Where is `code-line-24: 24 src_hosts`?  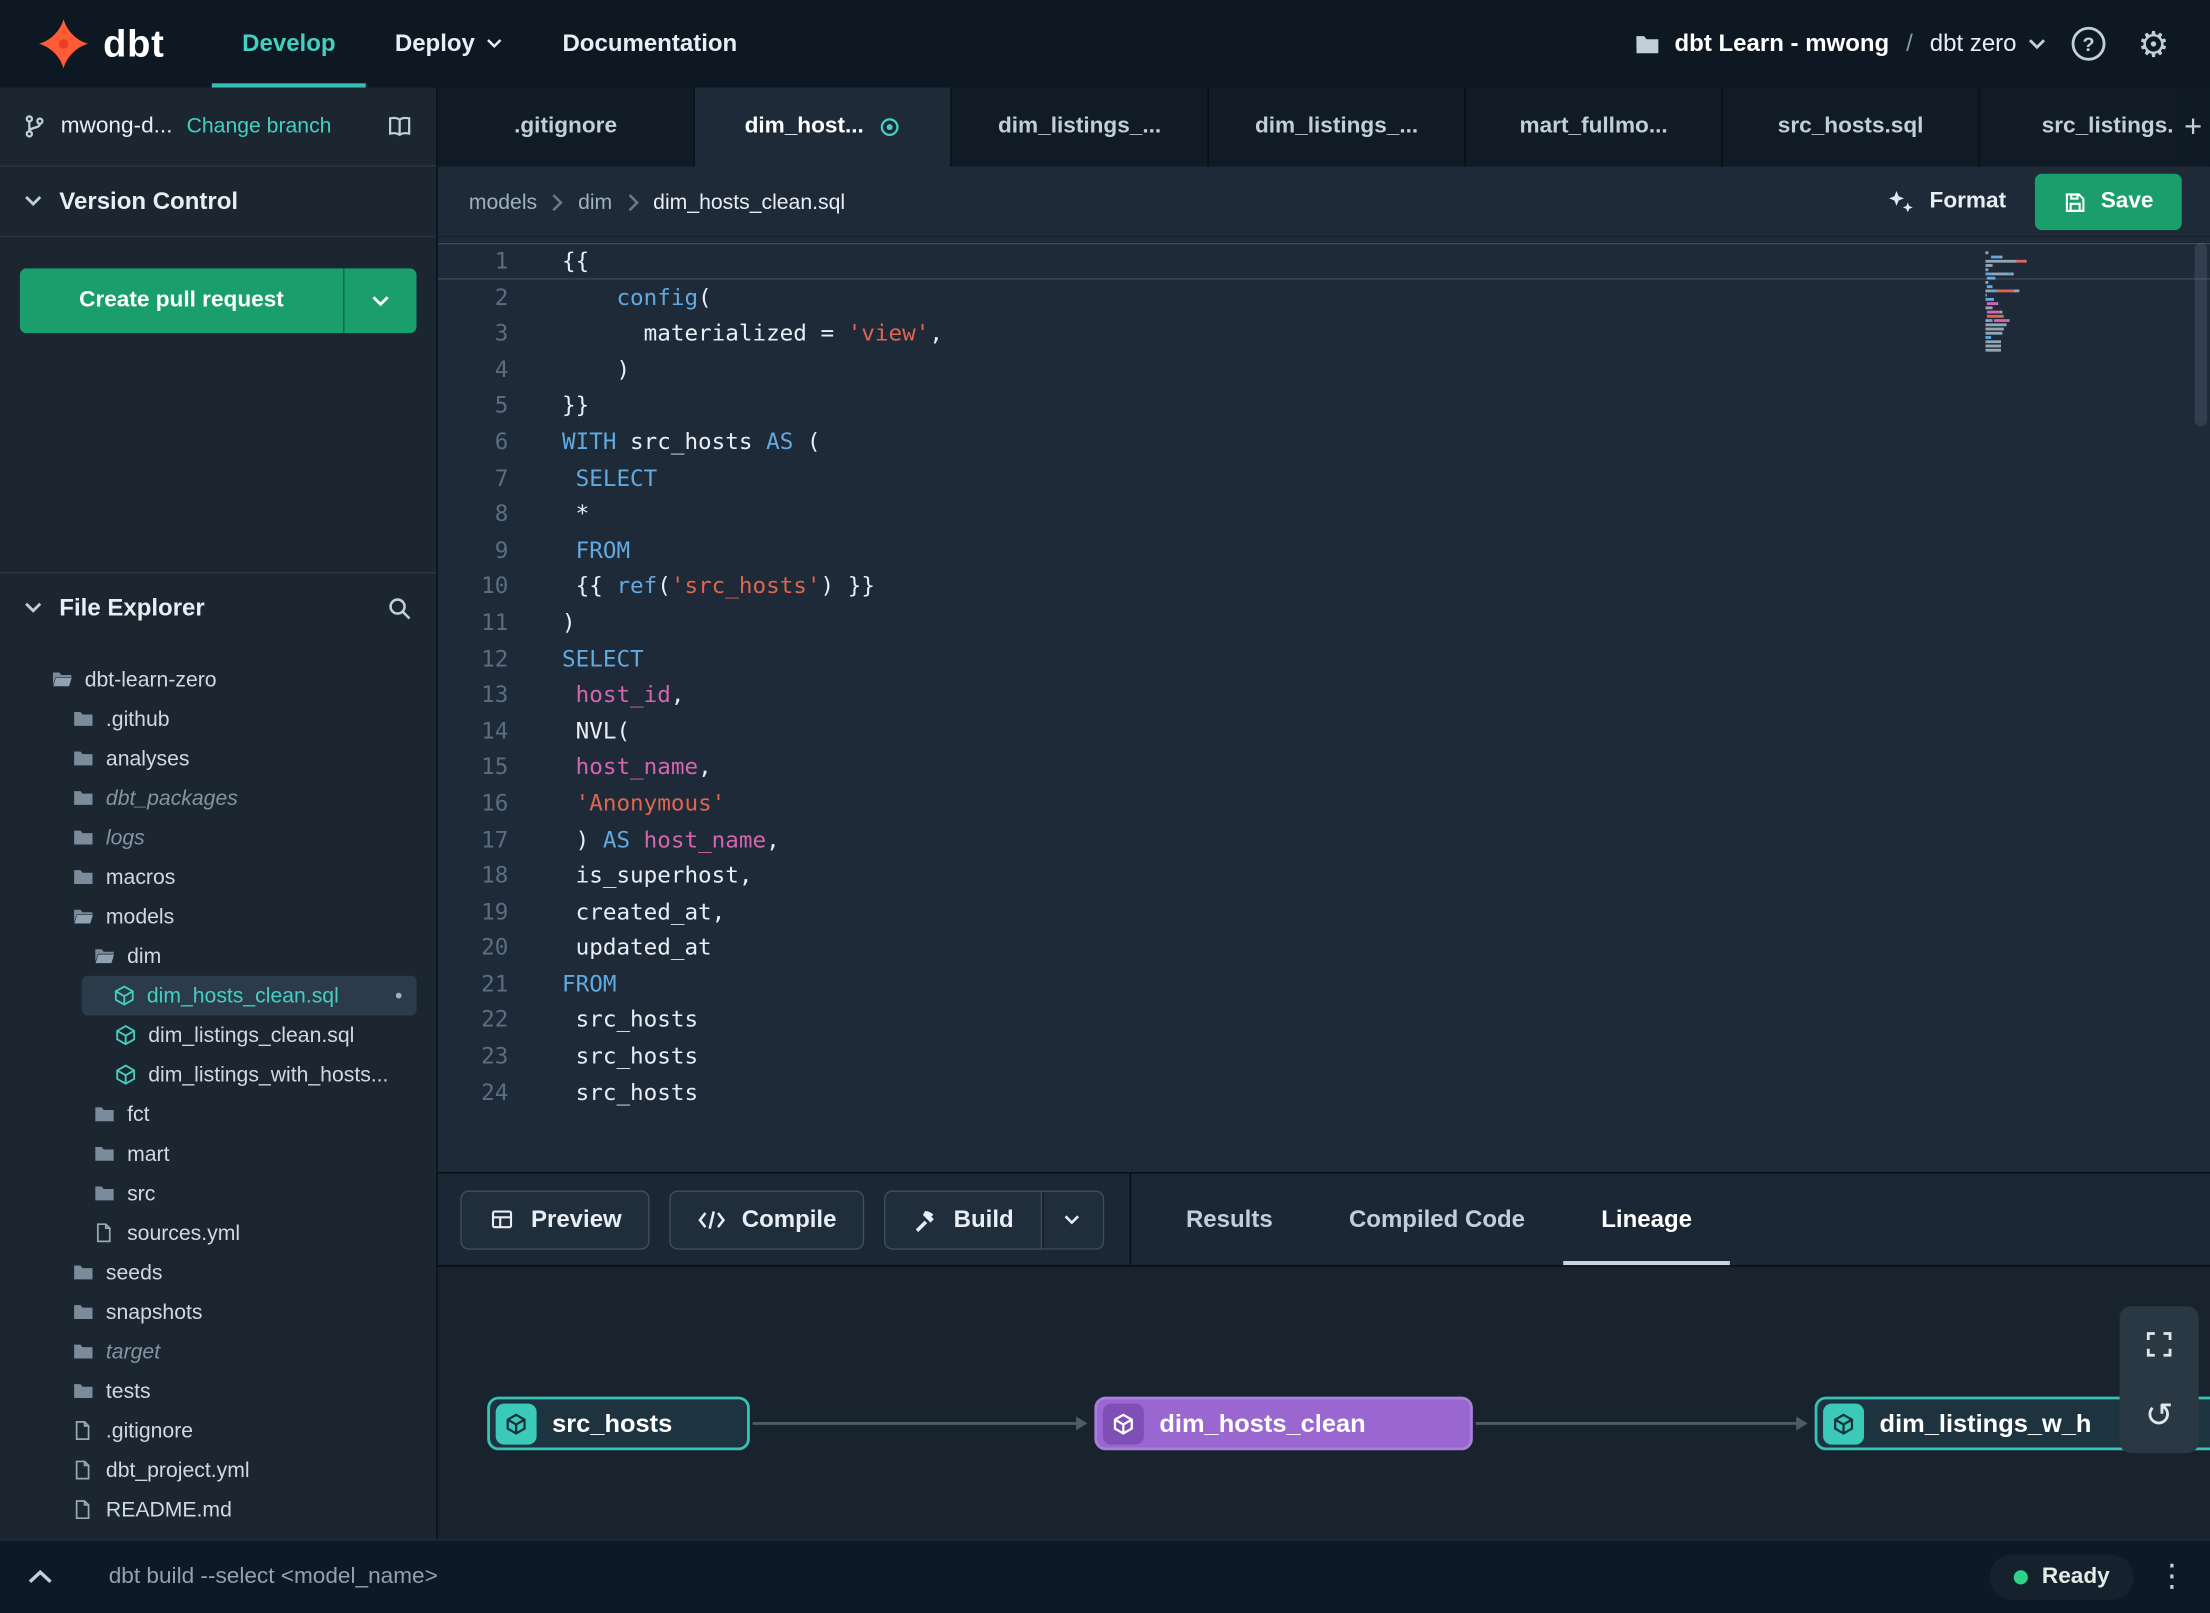 code-line-24: 24 src_hosts is located at coordinates (1324, 1092).